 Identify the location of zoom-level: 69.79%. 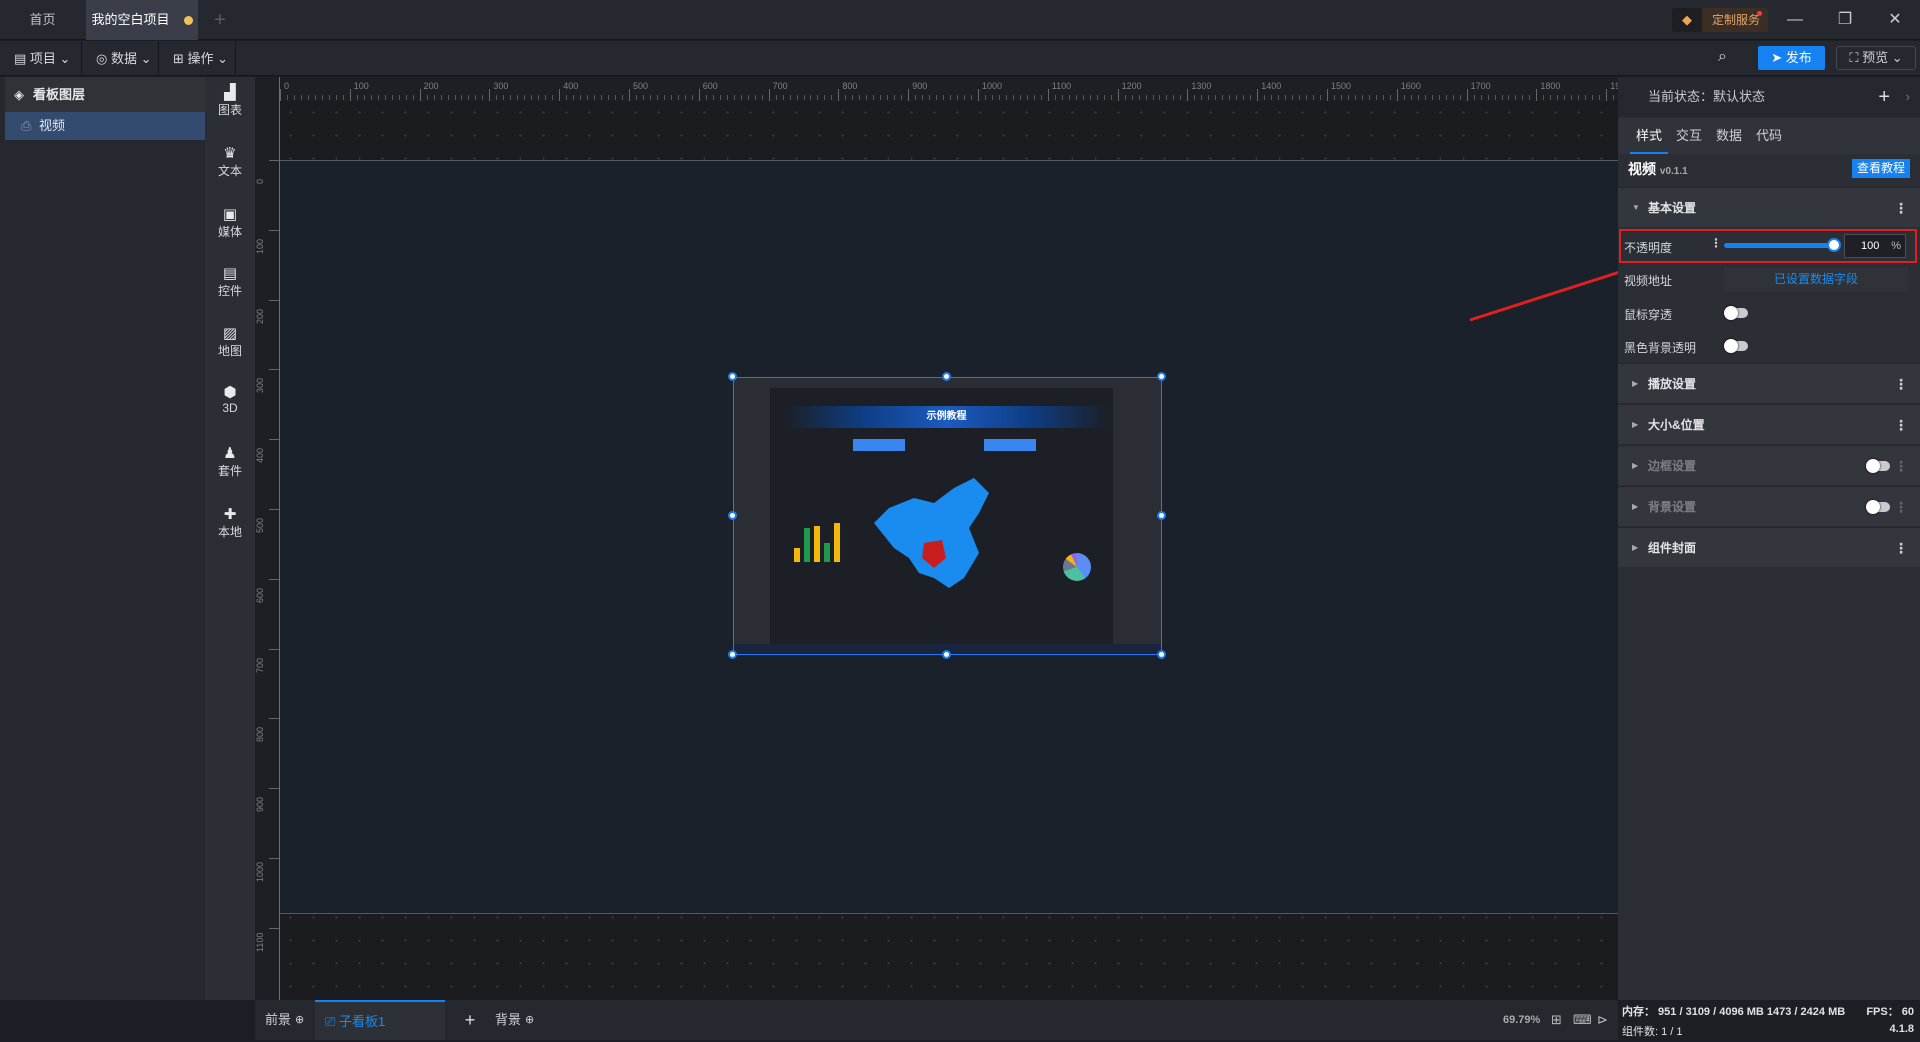
(1521, 1020).